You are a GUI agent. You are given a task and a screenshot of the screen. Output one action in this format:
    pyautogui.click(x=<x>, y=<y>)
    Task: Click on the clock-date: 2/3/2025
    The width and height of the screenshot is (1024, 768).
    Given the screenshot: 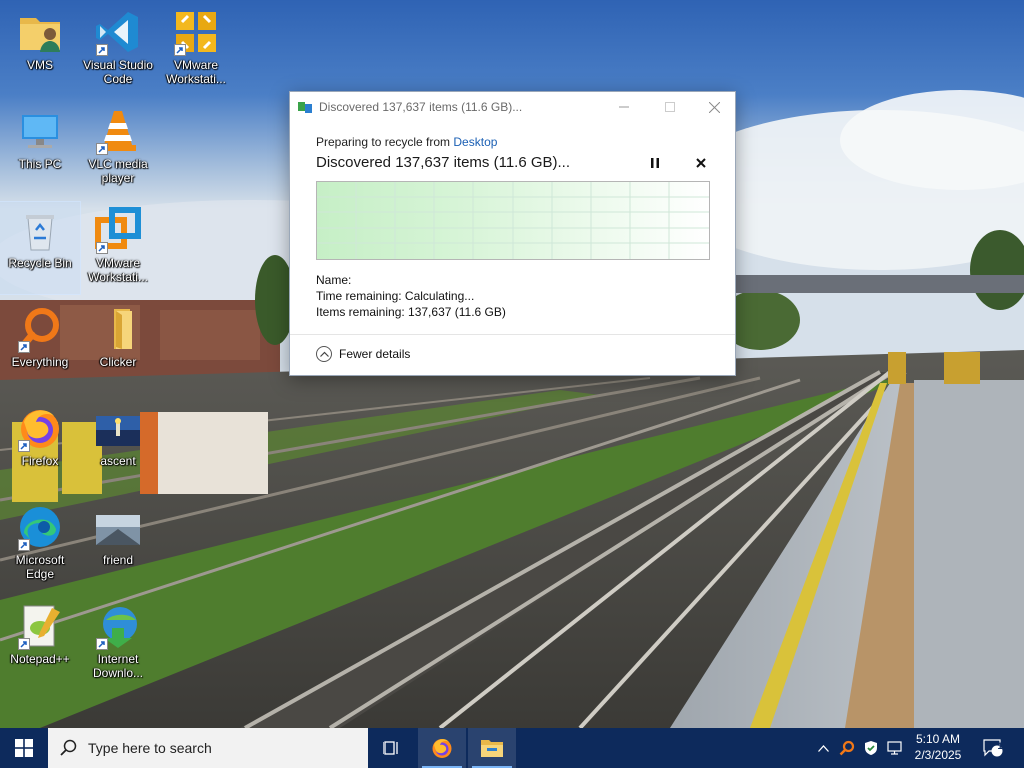 What is the action you would take?
    pyautogui.click(x=938, y=755)
    